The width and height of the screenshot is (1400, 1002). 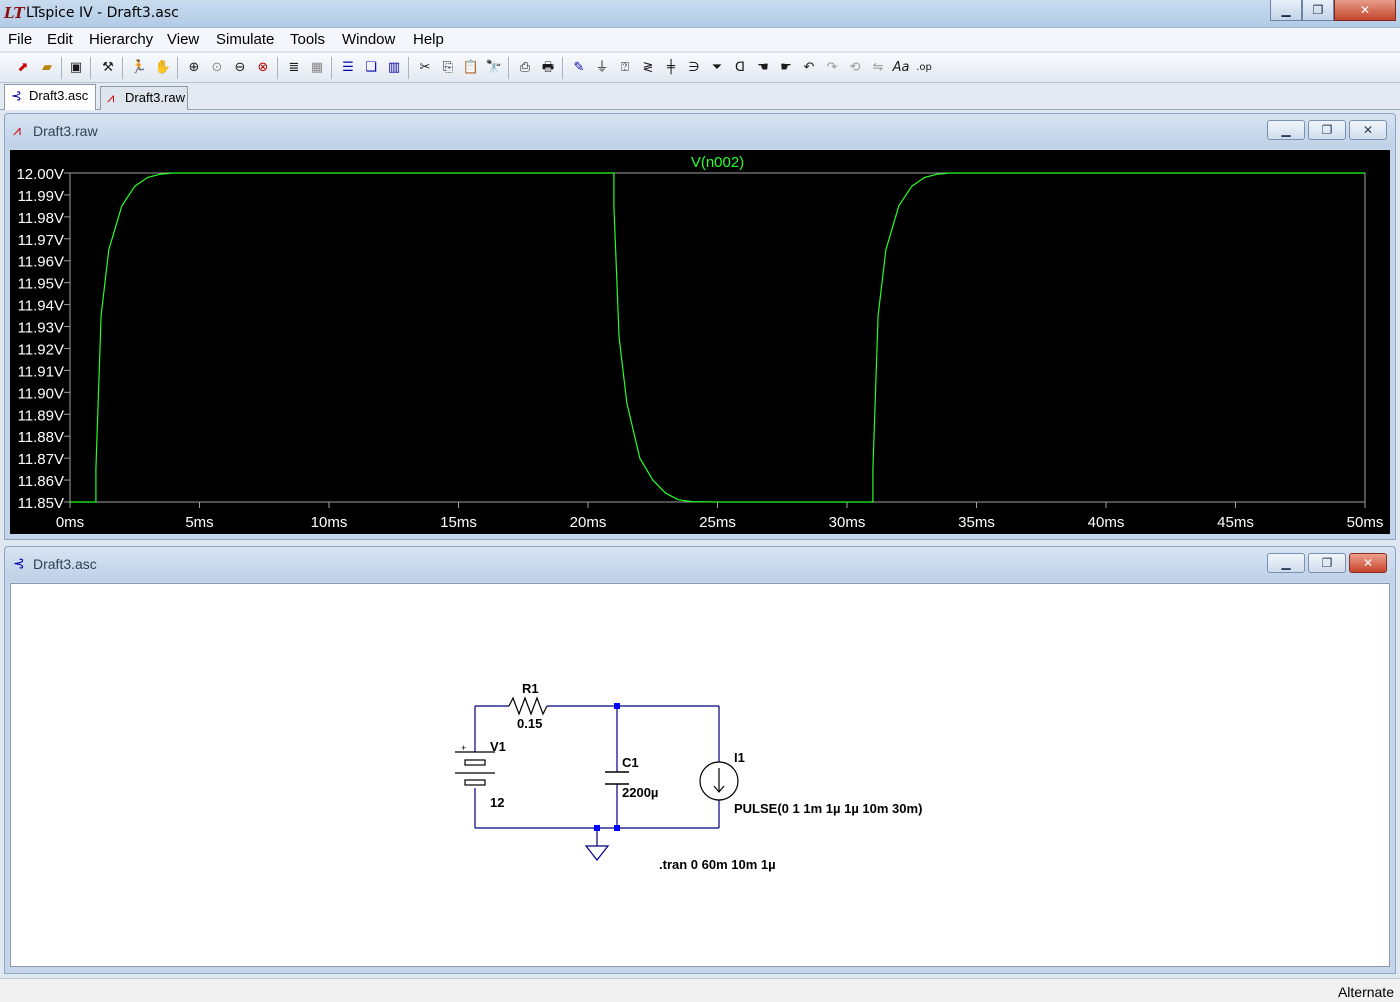 What do you see at coordinates (901, 68) in the screenshot?
I see `text-icon: Aa` at bounding box center [901, 68].